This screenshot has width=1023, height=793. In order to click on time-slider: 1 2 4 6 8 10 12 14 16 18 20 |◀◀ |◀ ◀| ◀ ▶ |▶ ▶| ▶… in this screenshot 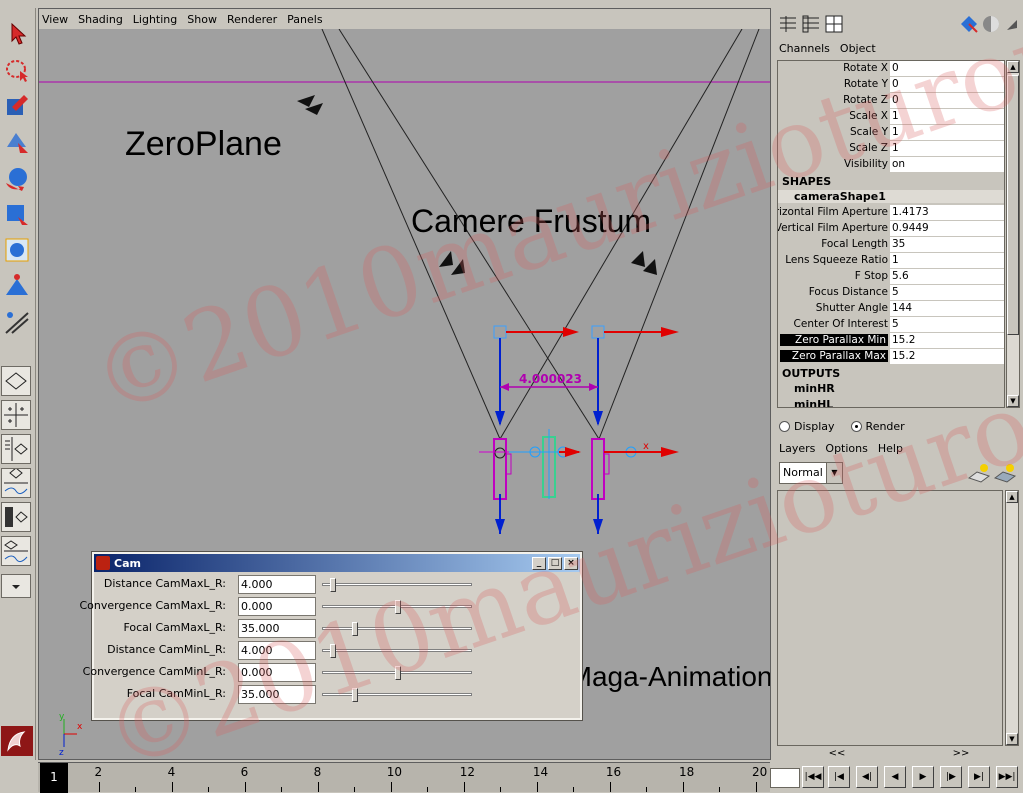, I will do `click(511, 776)`.